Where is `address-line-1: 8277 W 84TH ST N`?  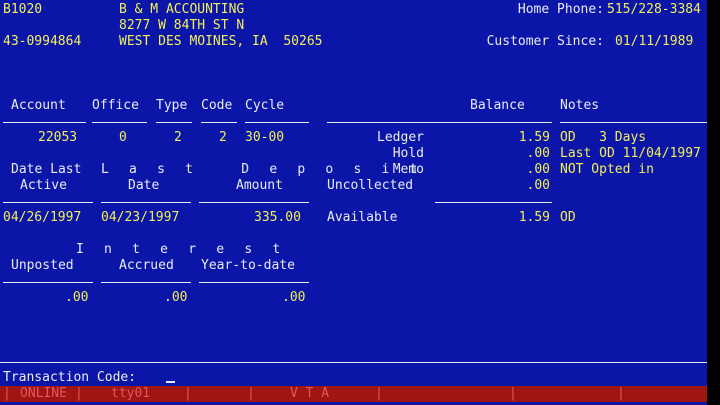
address-line-1: 8277 W 84TH ST N is located at coordinates (182, 25).